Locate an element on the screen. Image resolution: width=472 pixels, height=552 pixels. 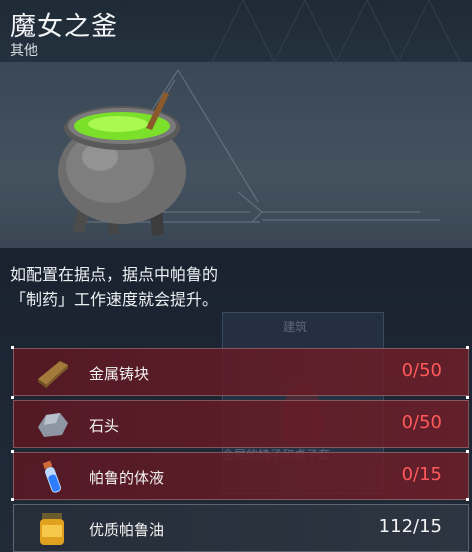
item-title: 魔女之釜 is located at coordinates (64, 27).